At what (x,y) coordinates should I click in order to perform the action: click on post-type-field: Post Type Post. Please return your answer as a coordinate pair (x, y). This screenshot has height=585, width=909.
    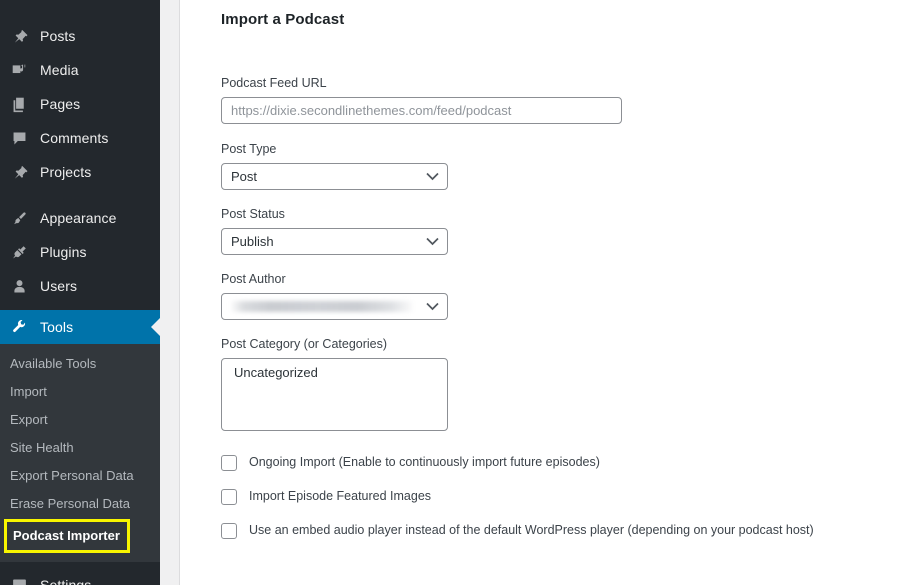
    Looking at the image, I should click on (565, 165).